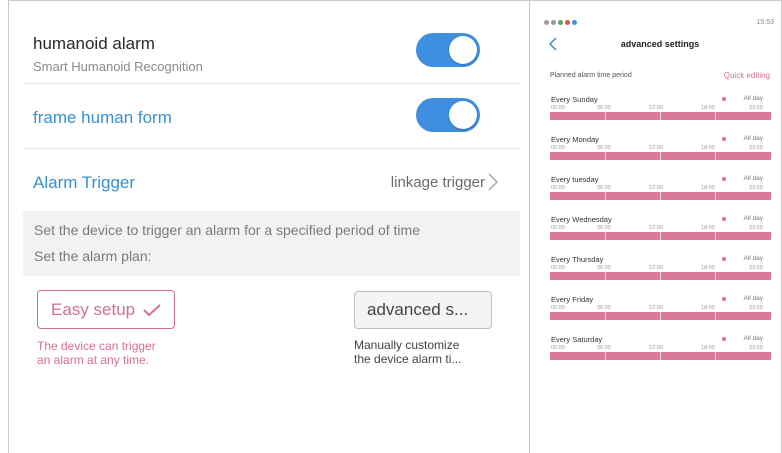 The image size is (782, 453). What do you see at coordinates (448, 115) in the screenshot?
I see `frame-human-form-toggle` at bounding box center [448, 115].